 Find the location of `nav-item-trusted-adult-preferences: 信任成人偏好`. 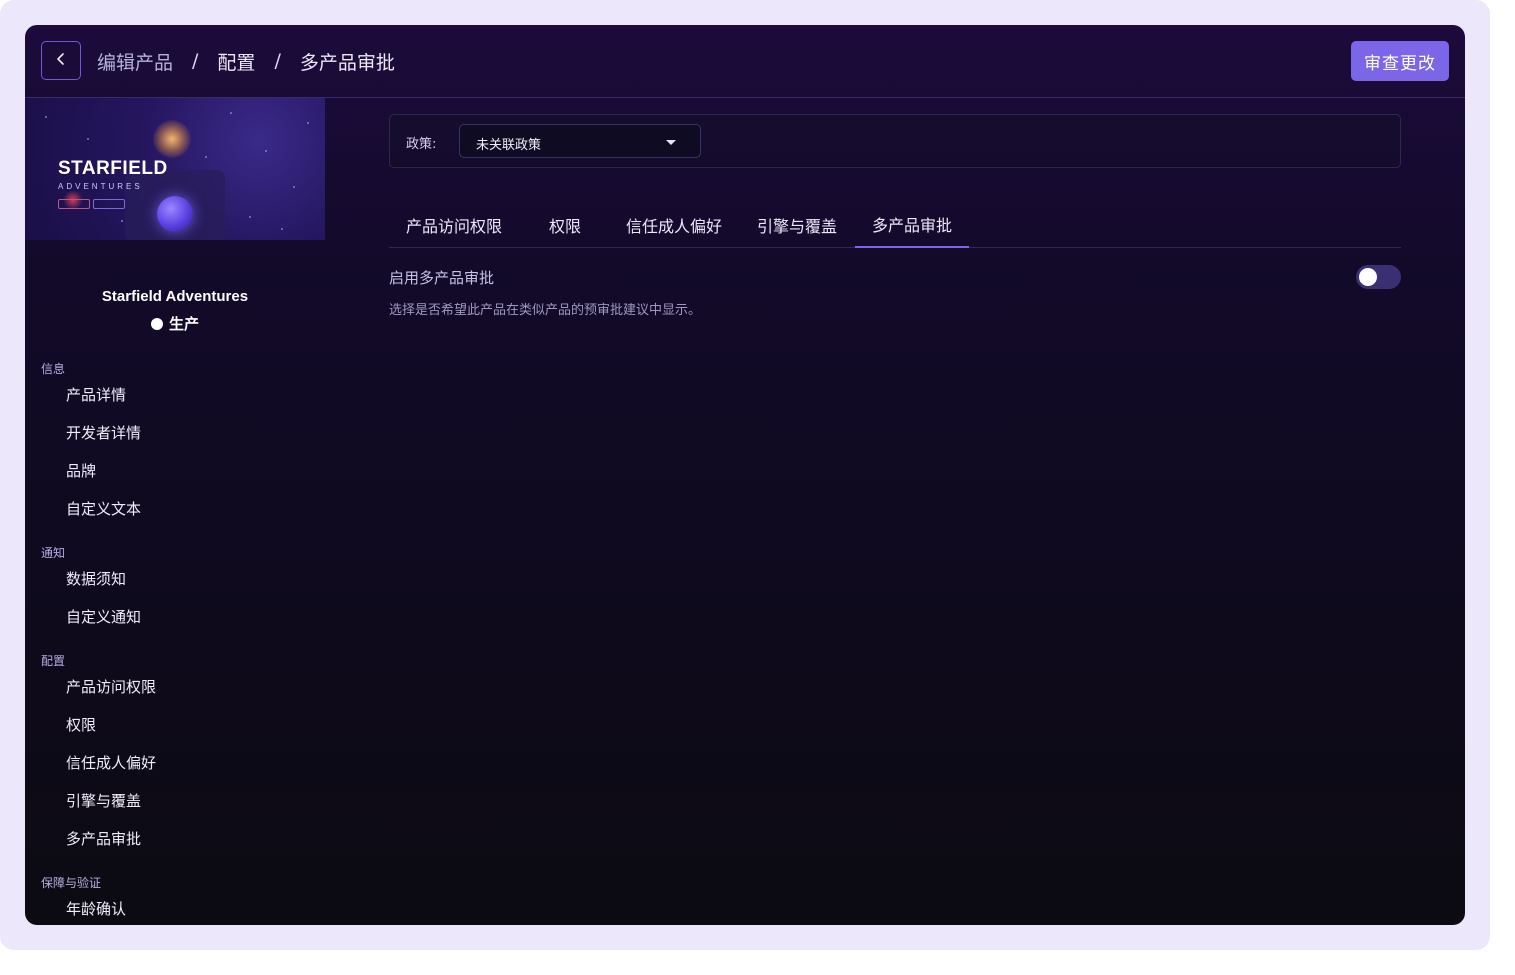

nav-item-trusted-adult-preferences: 信任成人偏好 is located at coordinates (111, 762).